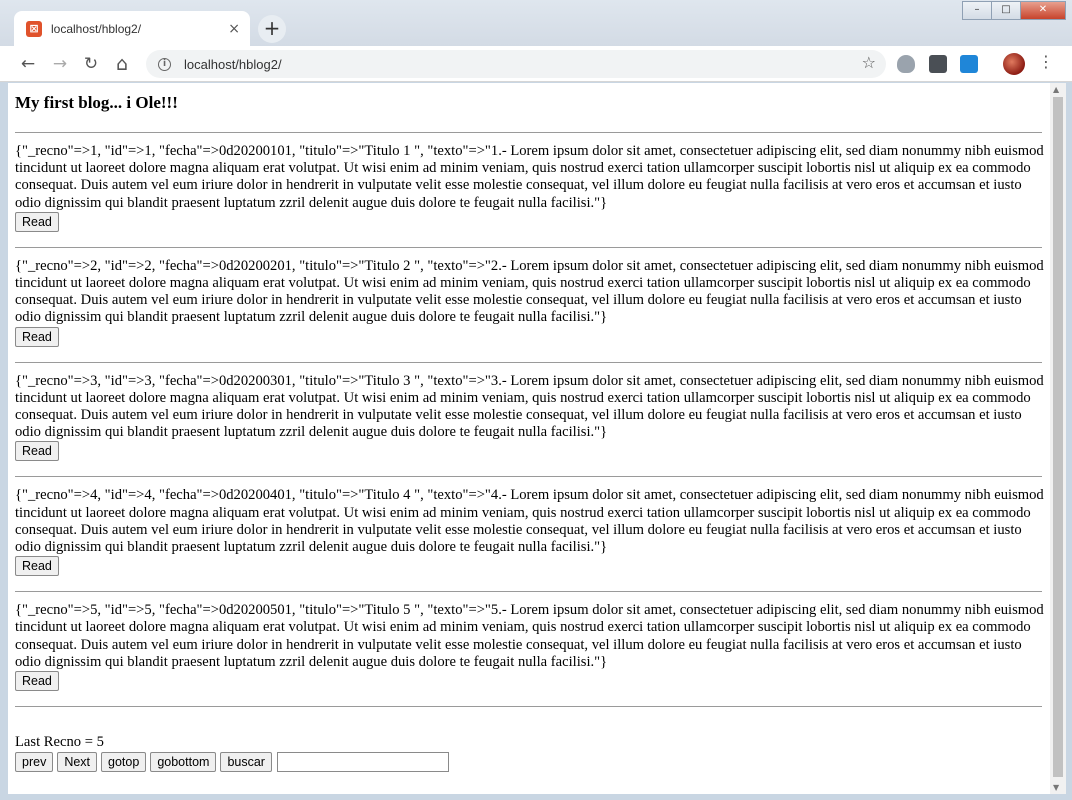 This screenshot has width=1072, height=800. I want to click on minimize-button: –, so click(977, 10).